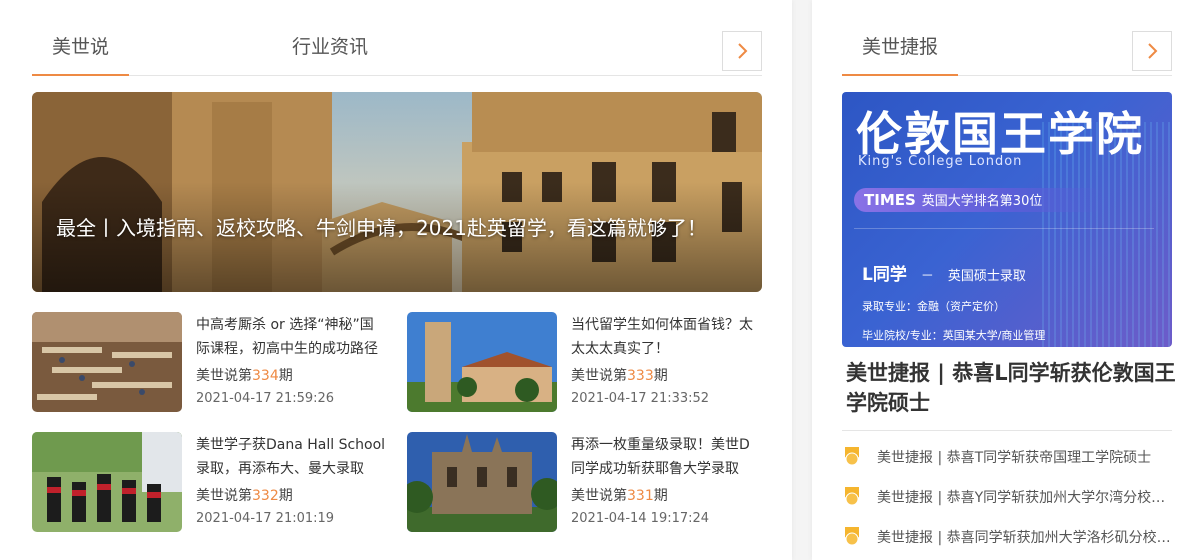  I want to click on article-date: 2021-04-17 21:33:52, so click(640, 398).